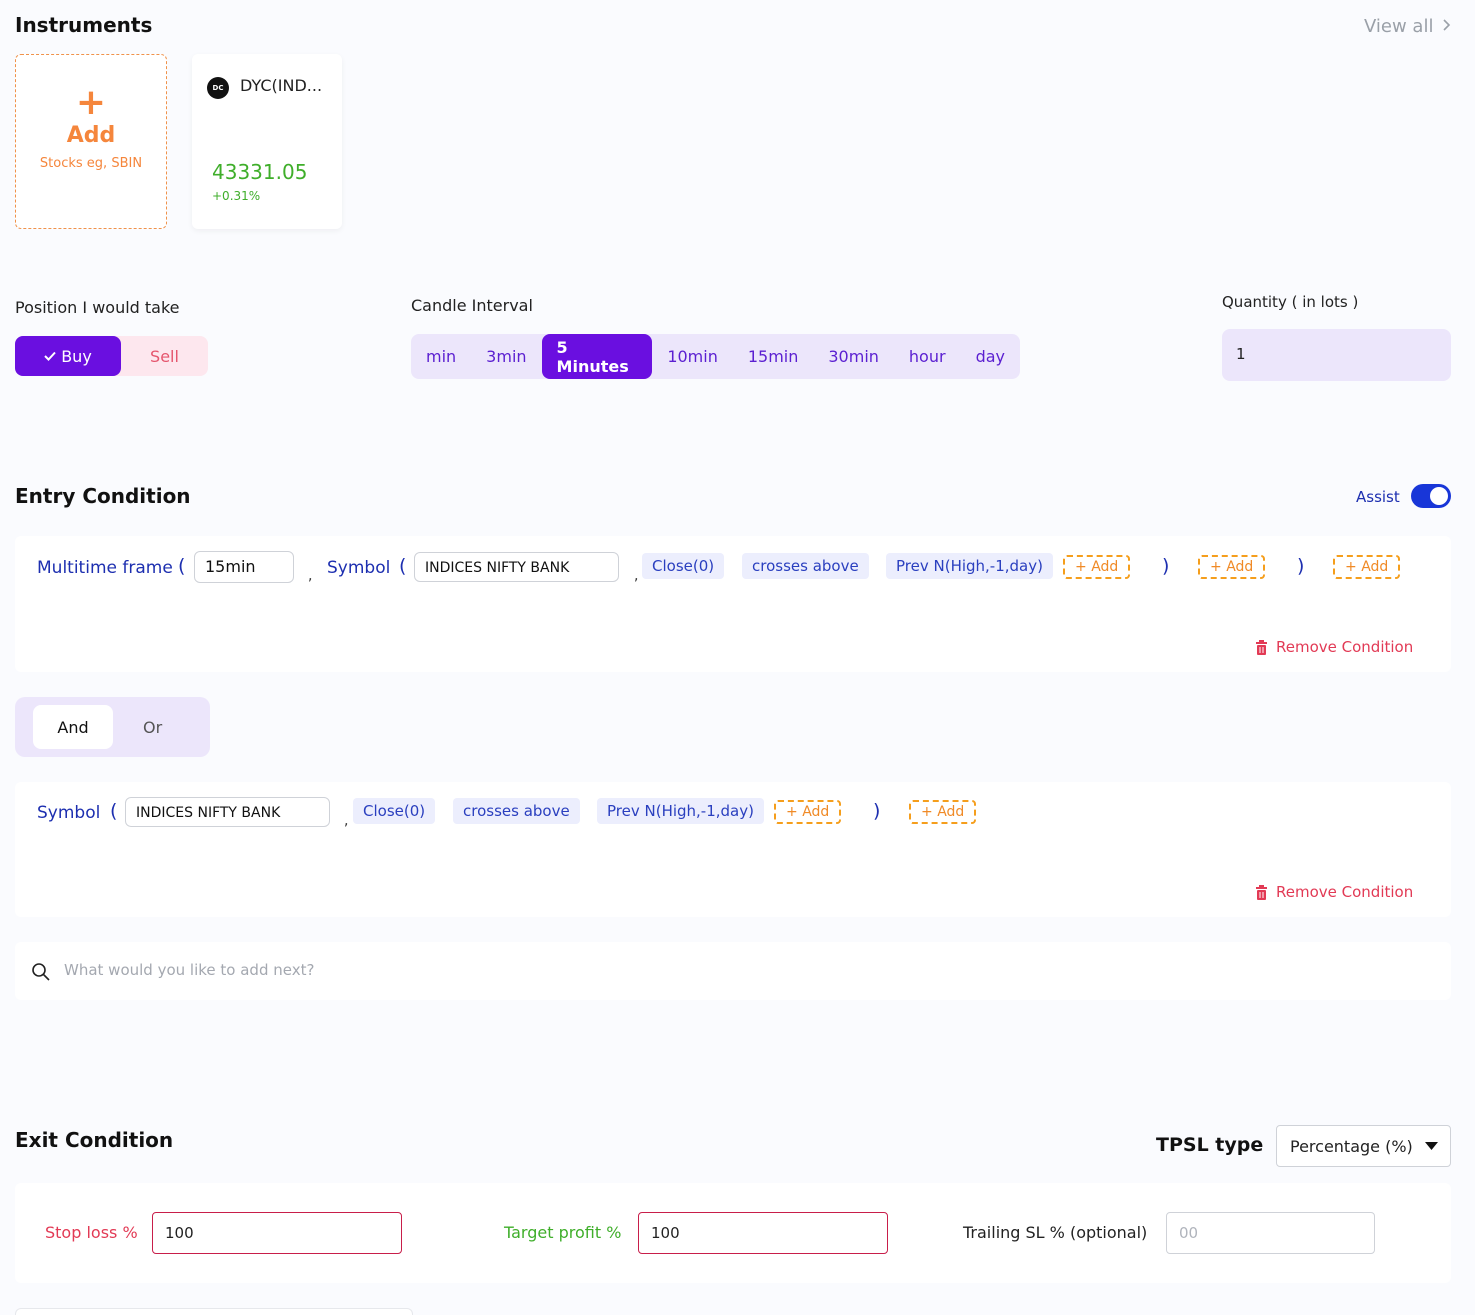 This screenshot has height=1315, width=1475. Describe the element at coordinates (597, 356) in the screenshot. I see `interval-option-selected: 5 Minutes` at that location.